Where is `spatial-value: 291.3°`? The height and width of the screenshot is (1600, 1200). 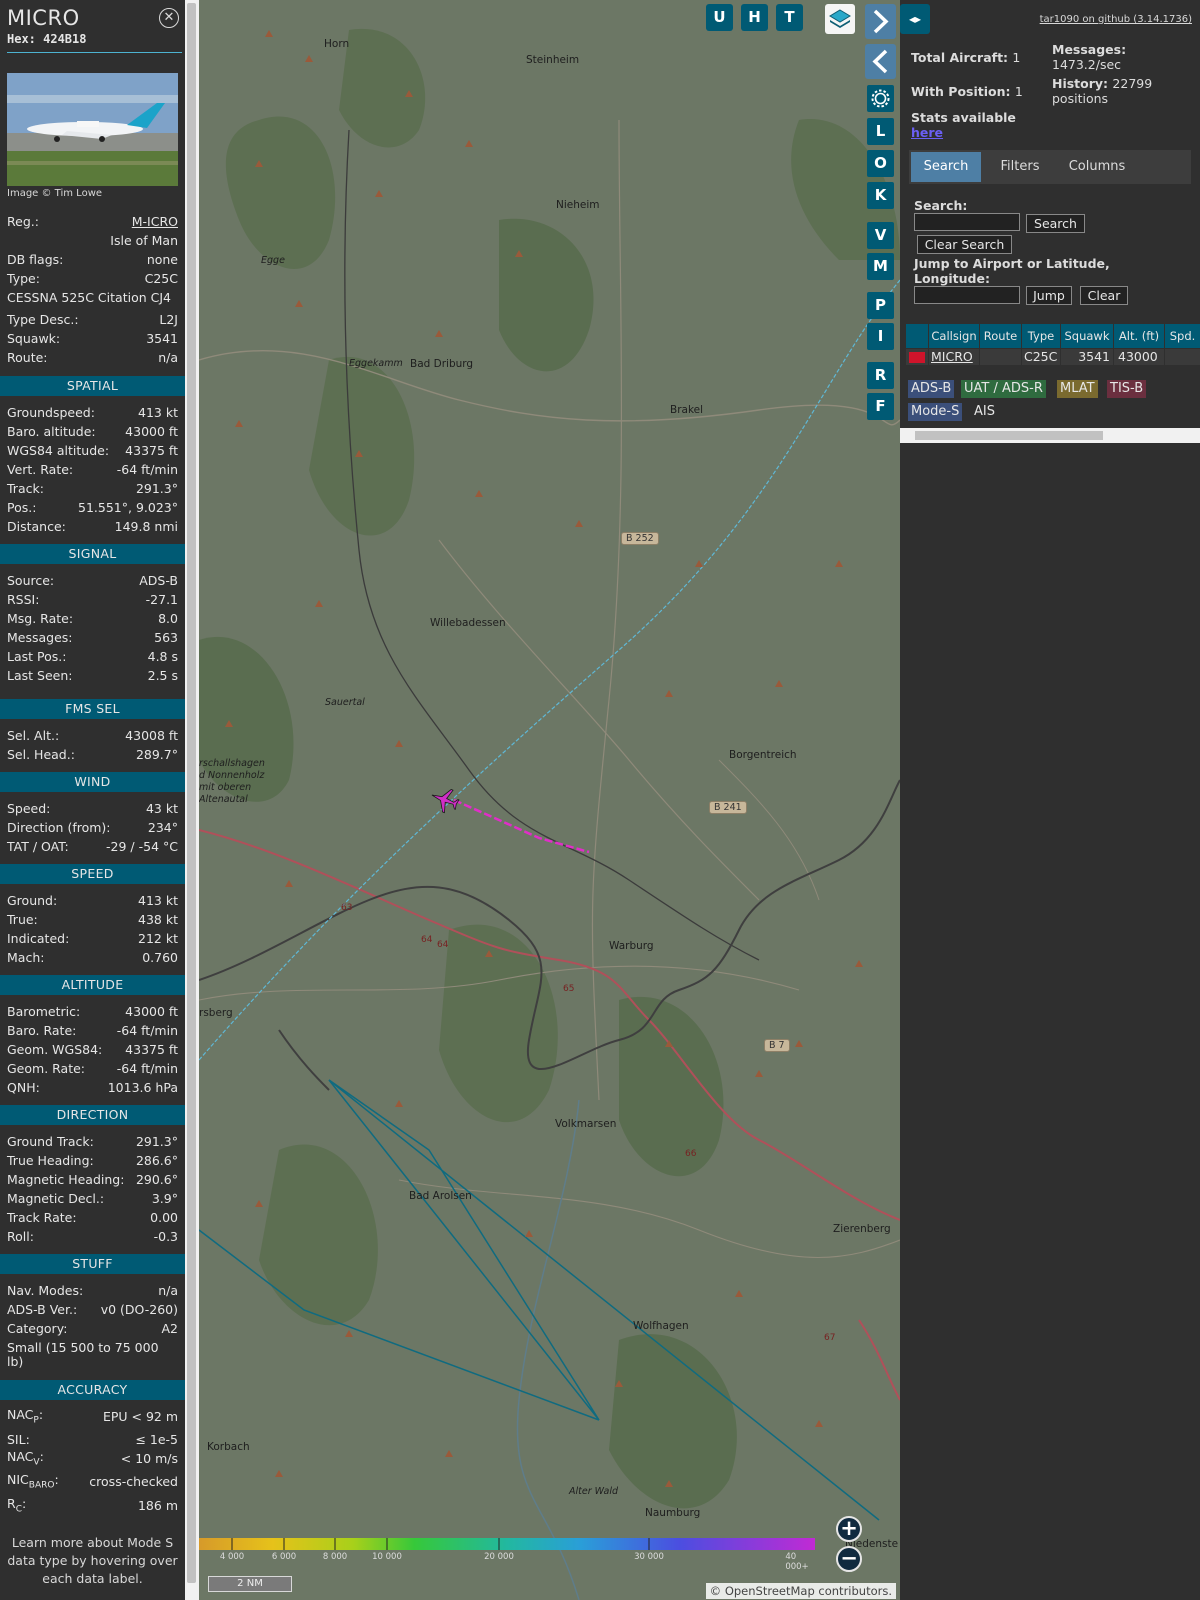 spatial-value: 291.3° is located at coordinates (156, 488).